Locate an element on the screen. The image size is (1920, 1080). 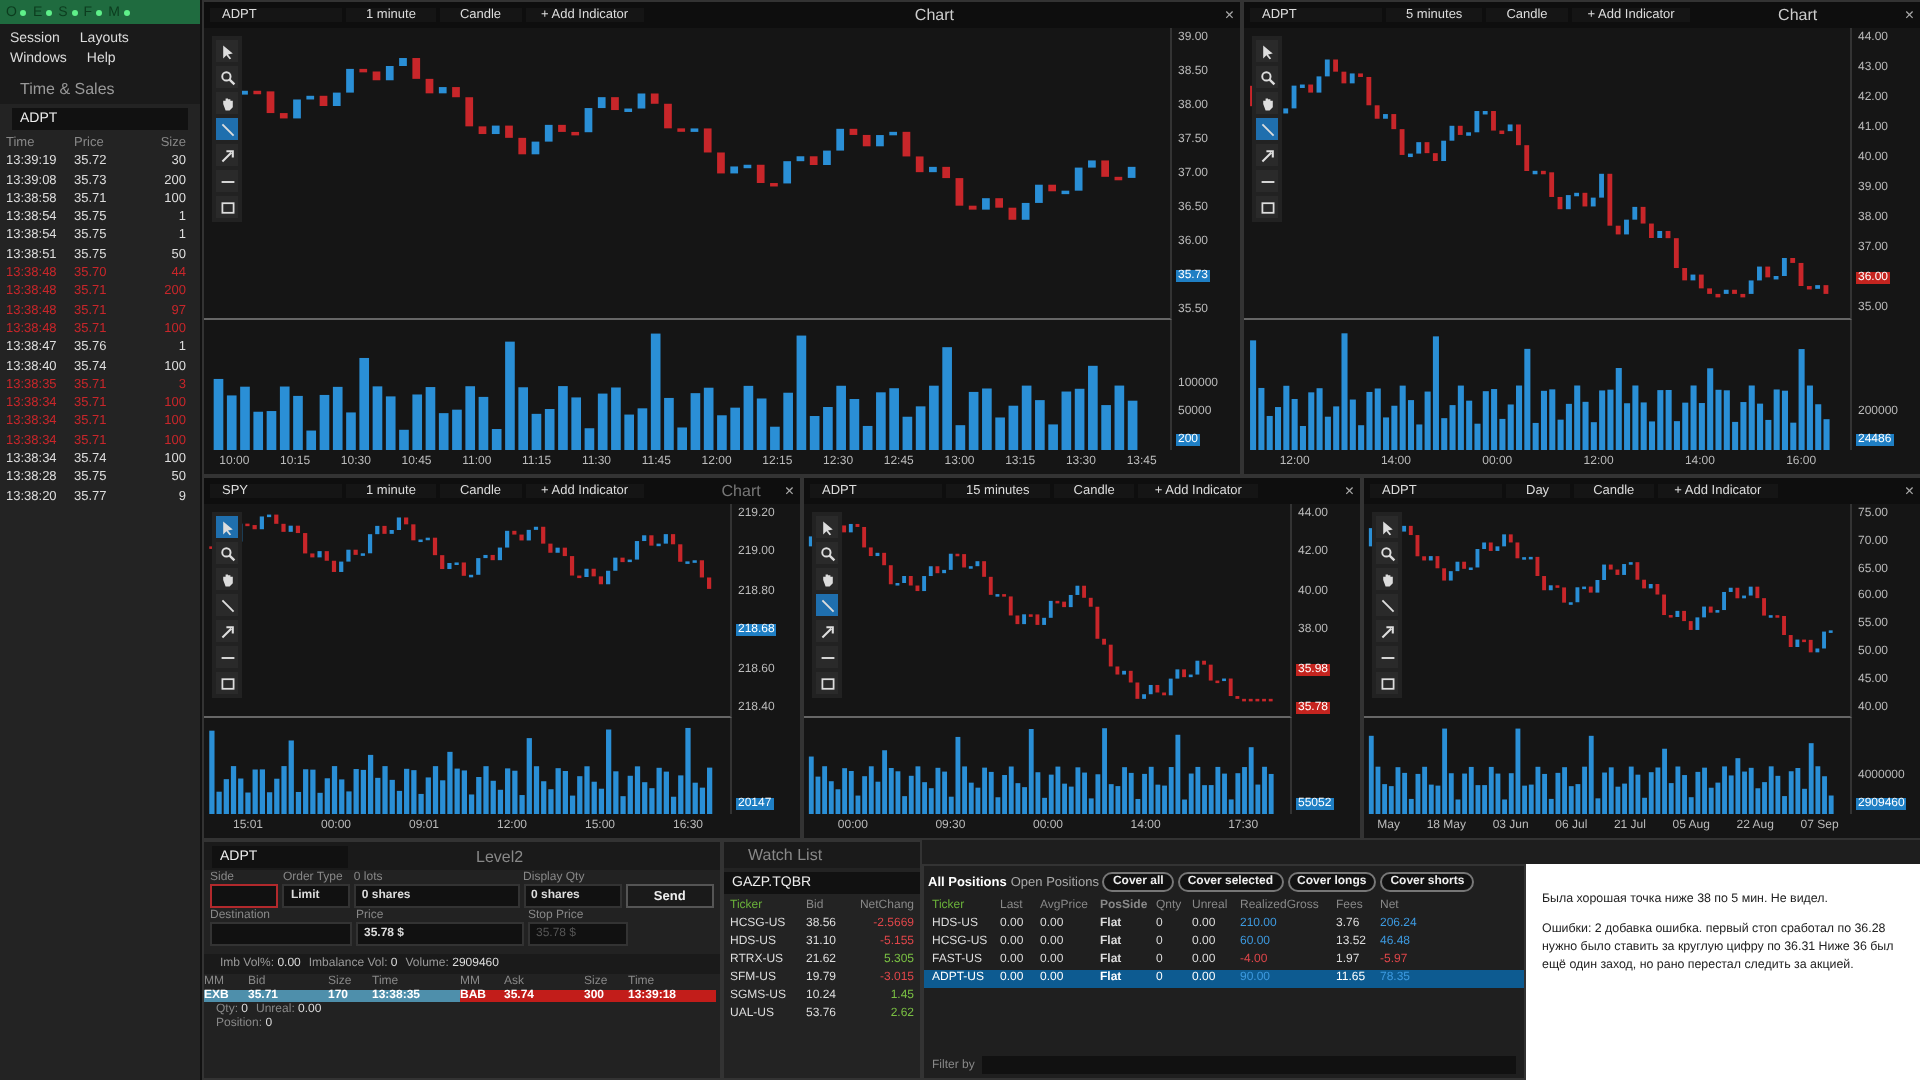
panel-title: Time & Sales is located at coordinates (100, 89).